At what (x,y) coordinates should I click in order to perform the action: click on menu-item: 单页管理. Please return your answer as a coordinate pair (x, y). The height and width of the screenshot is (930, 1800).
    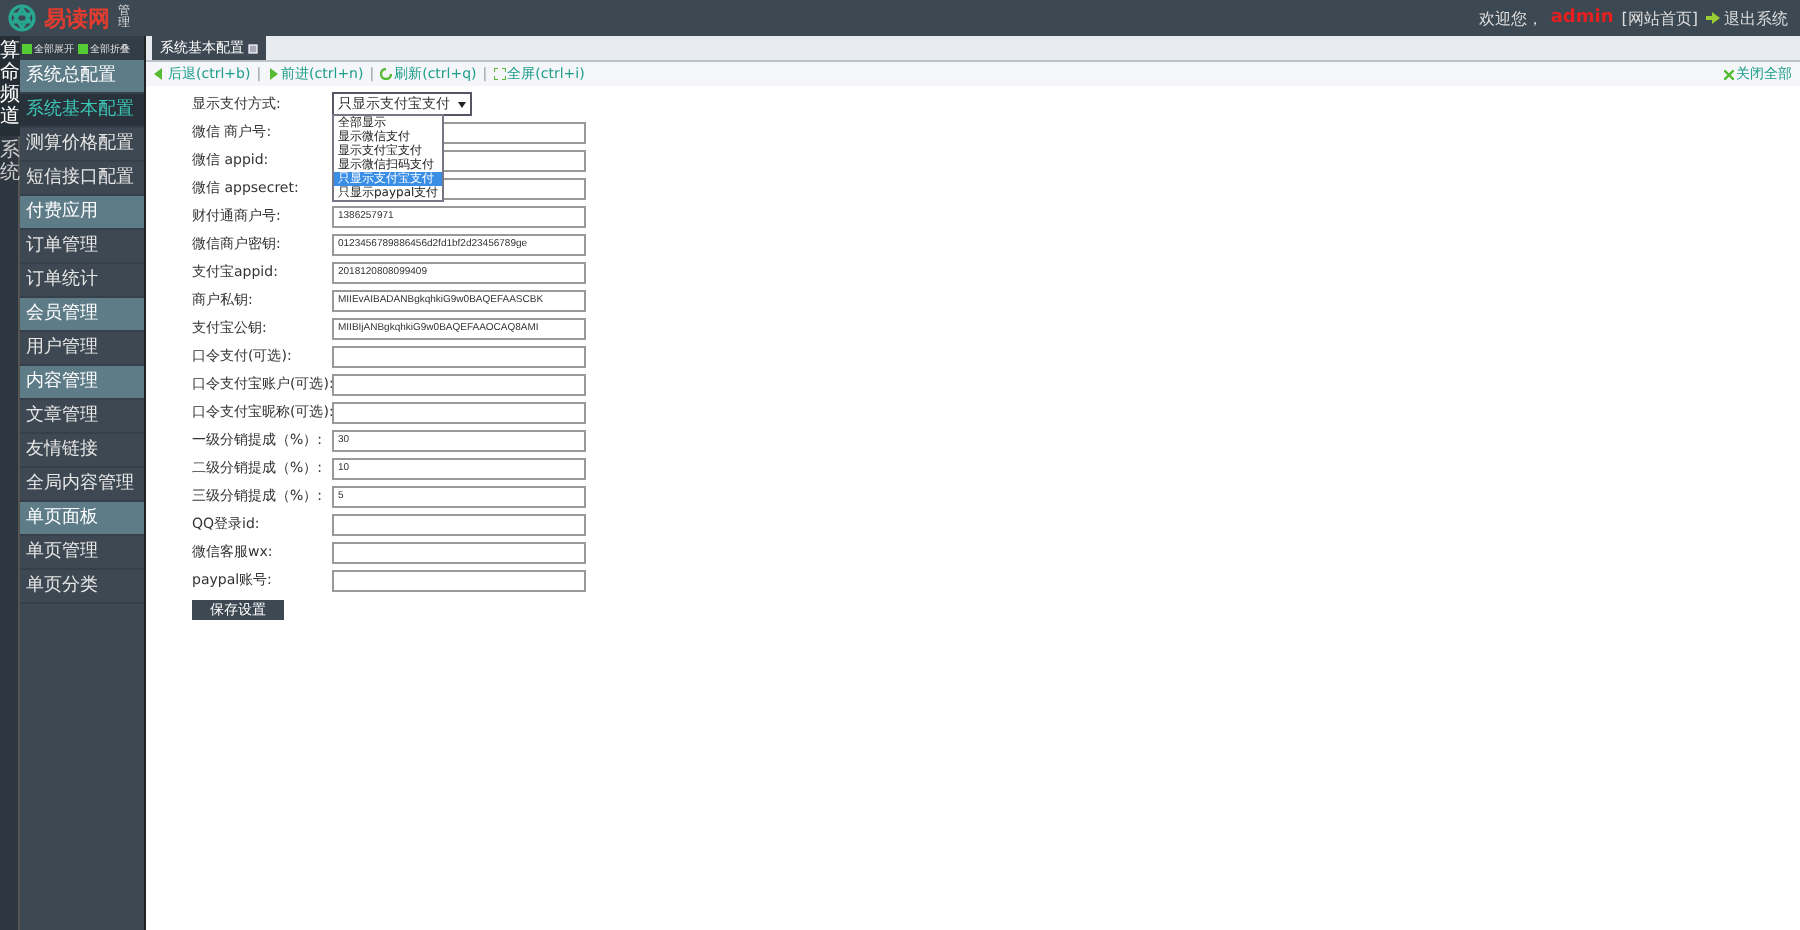
    Looking at the image, I should click on (82, 553).